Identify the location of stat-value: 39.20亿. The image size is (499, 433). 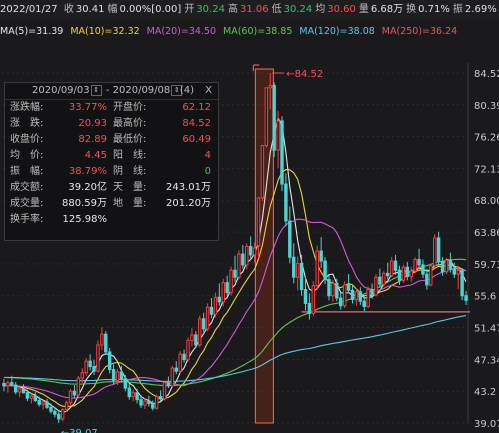
(87, 187).